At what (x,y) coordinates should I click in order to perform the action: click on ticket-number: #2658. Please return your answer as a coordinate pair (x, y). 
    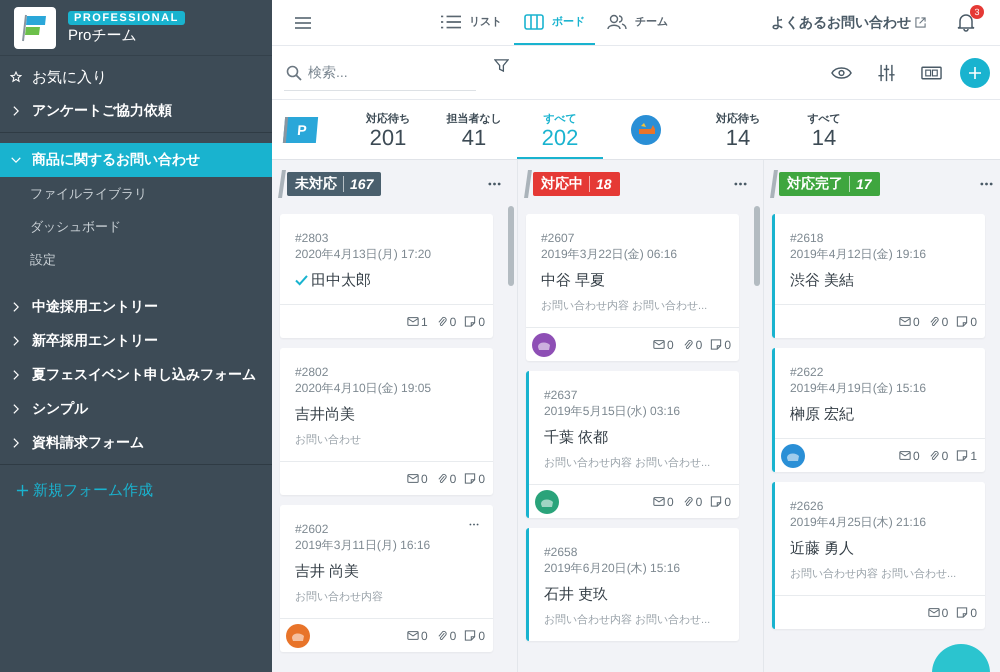
    Looking at the image, I should click on (561, 552).